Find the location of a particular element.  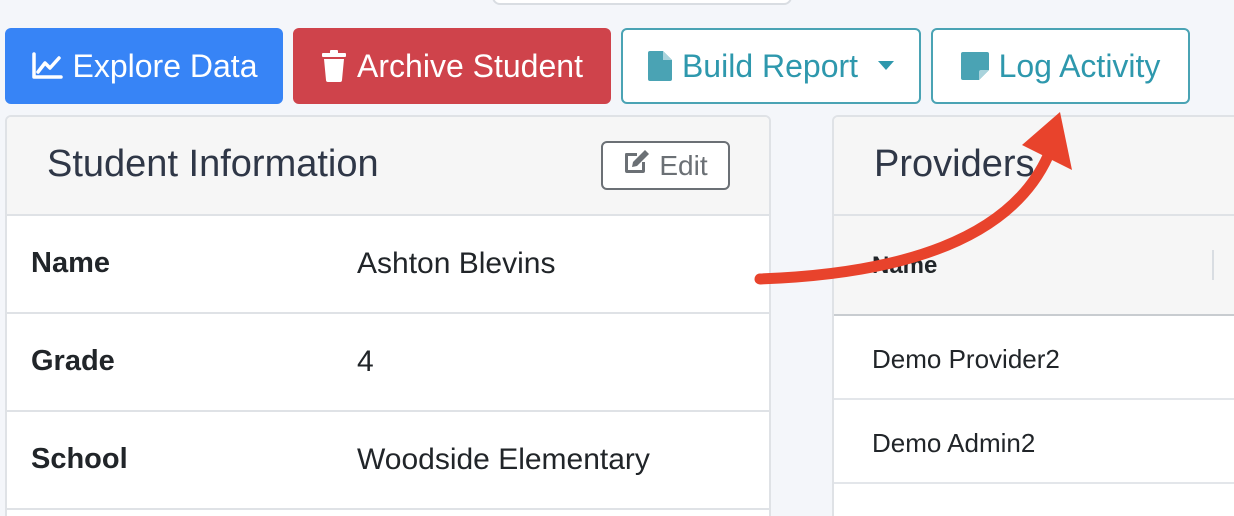

edit-icon is located at coordinates (641, 165).